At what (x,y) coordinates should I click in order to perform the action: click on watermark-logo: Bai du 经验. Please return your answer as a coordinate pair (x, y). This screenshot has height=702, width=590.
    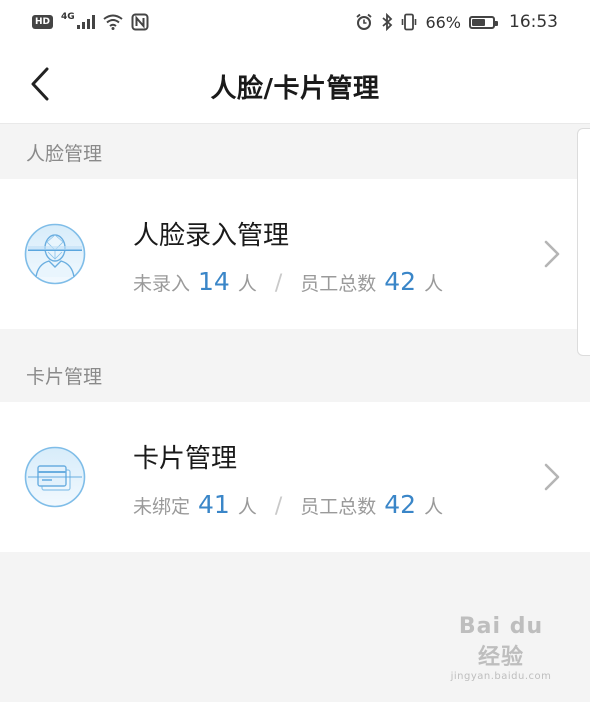
    Looking at the image, I should click on (501, 642).